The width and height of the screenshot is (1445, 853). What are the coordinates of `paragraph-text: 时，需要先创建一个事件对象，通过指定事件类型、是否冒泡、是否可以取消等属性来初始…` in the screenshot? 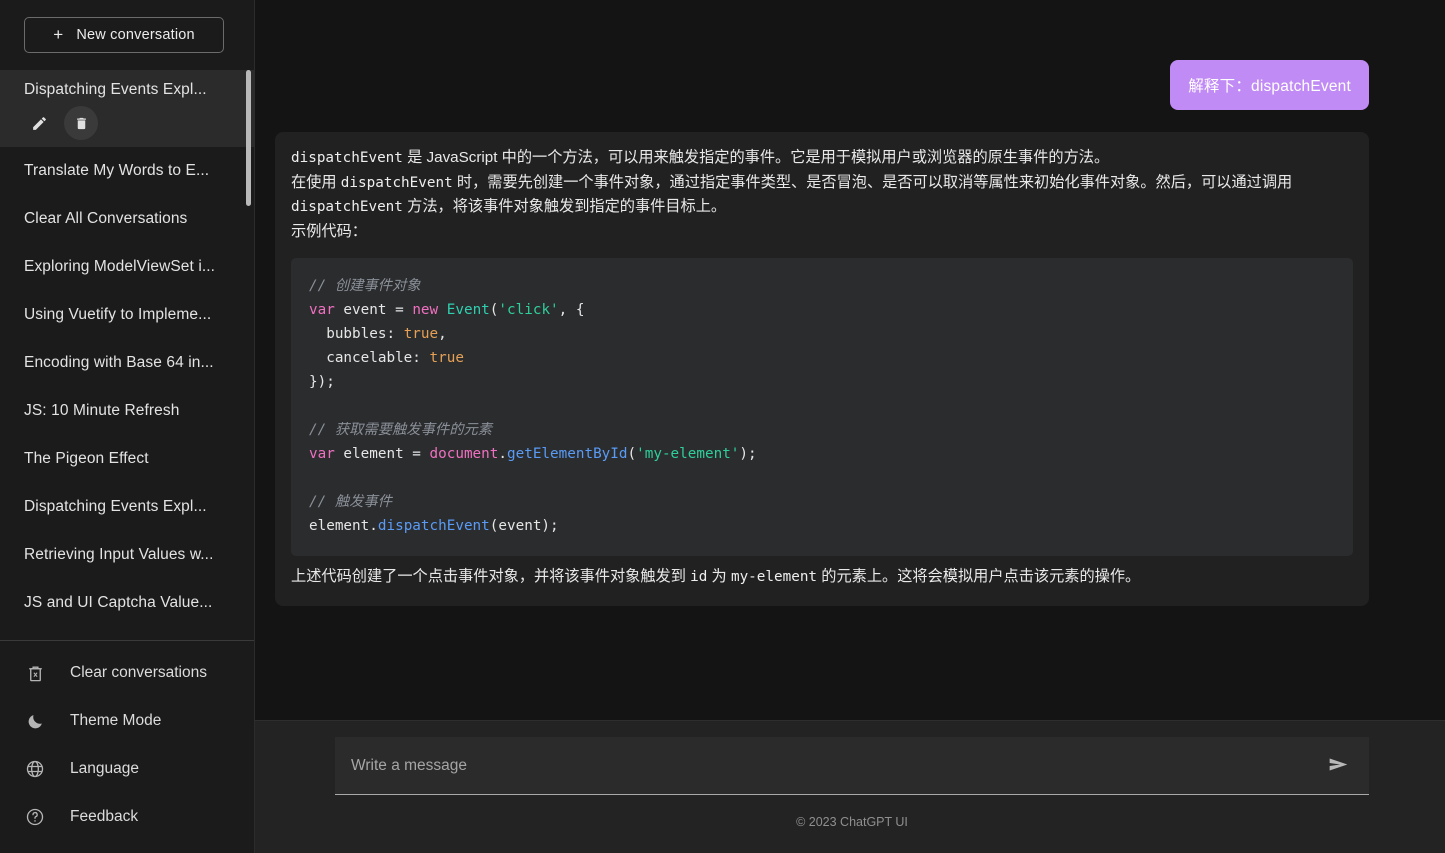 It's located at (872, 182).